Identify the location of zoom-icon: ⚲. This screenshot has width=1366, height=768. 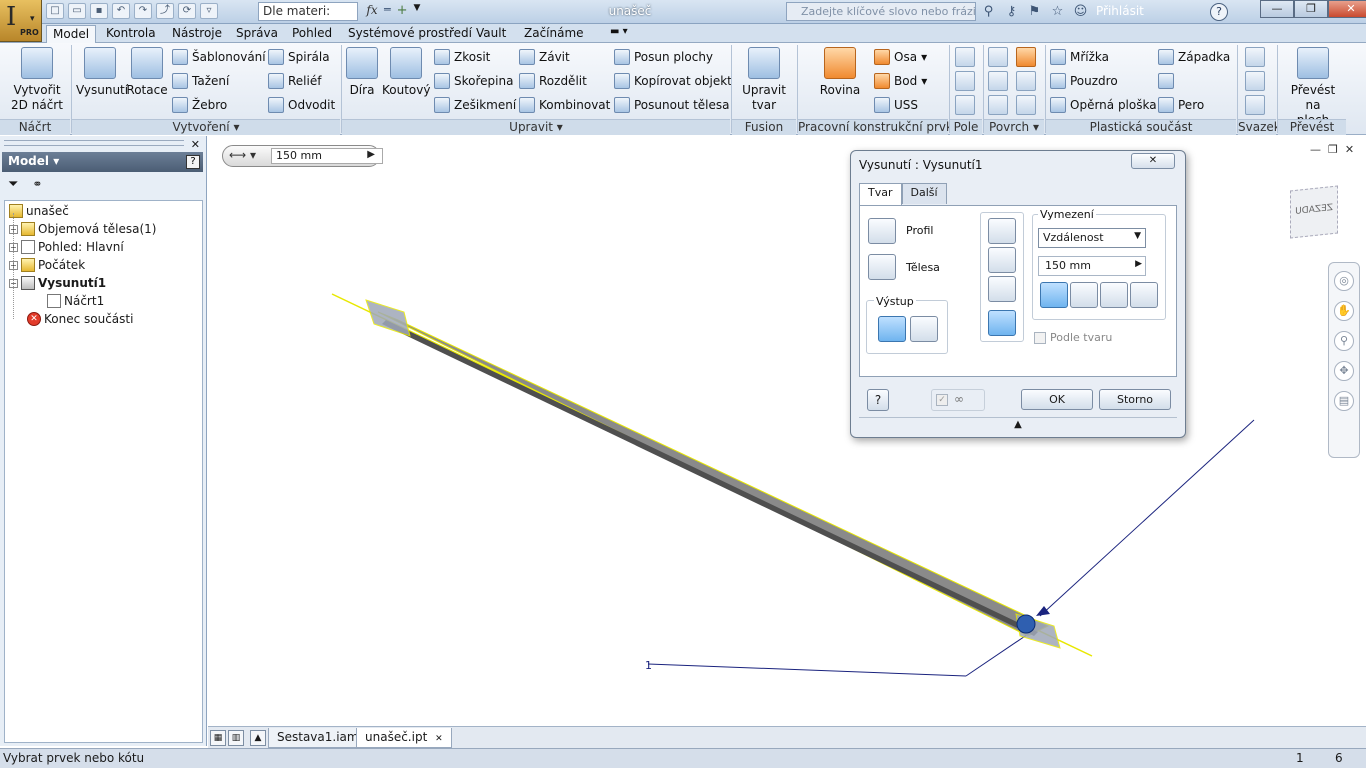
(1344, 341).